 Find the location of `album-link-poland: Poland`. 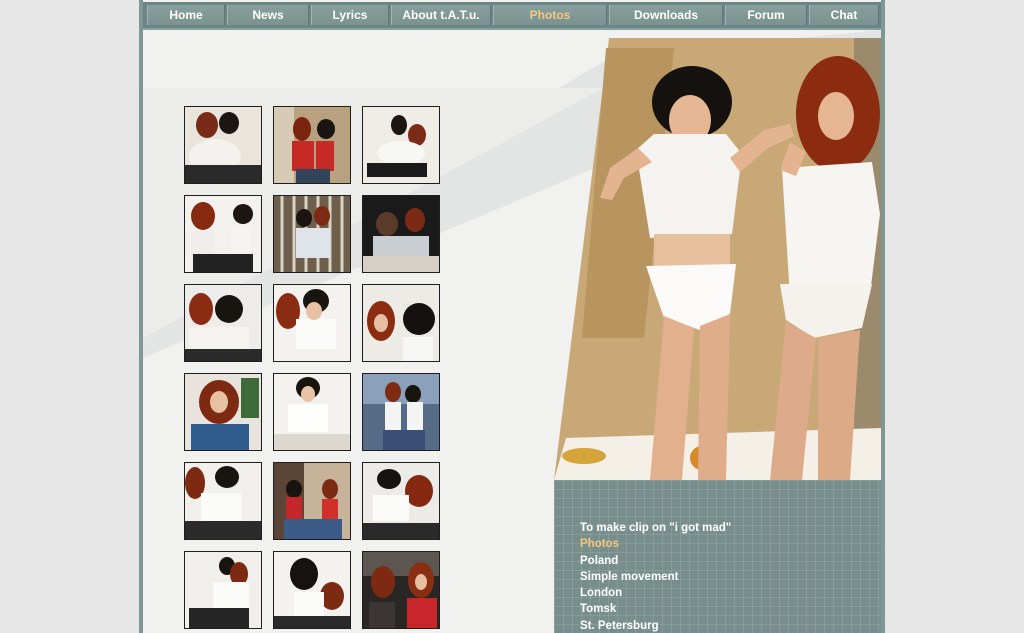

album-link-poland: Poland is located at coordinates (655, 561).